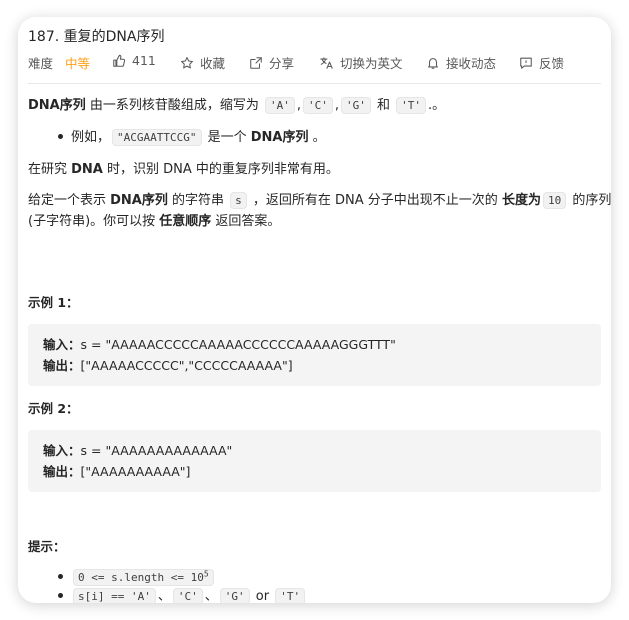 The image size is (629, 620). I want to click on divider, so click(314, 83).